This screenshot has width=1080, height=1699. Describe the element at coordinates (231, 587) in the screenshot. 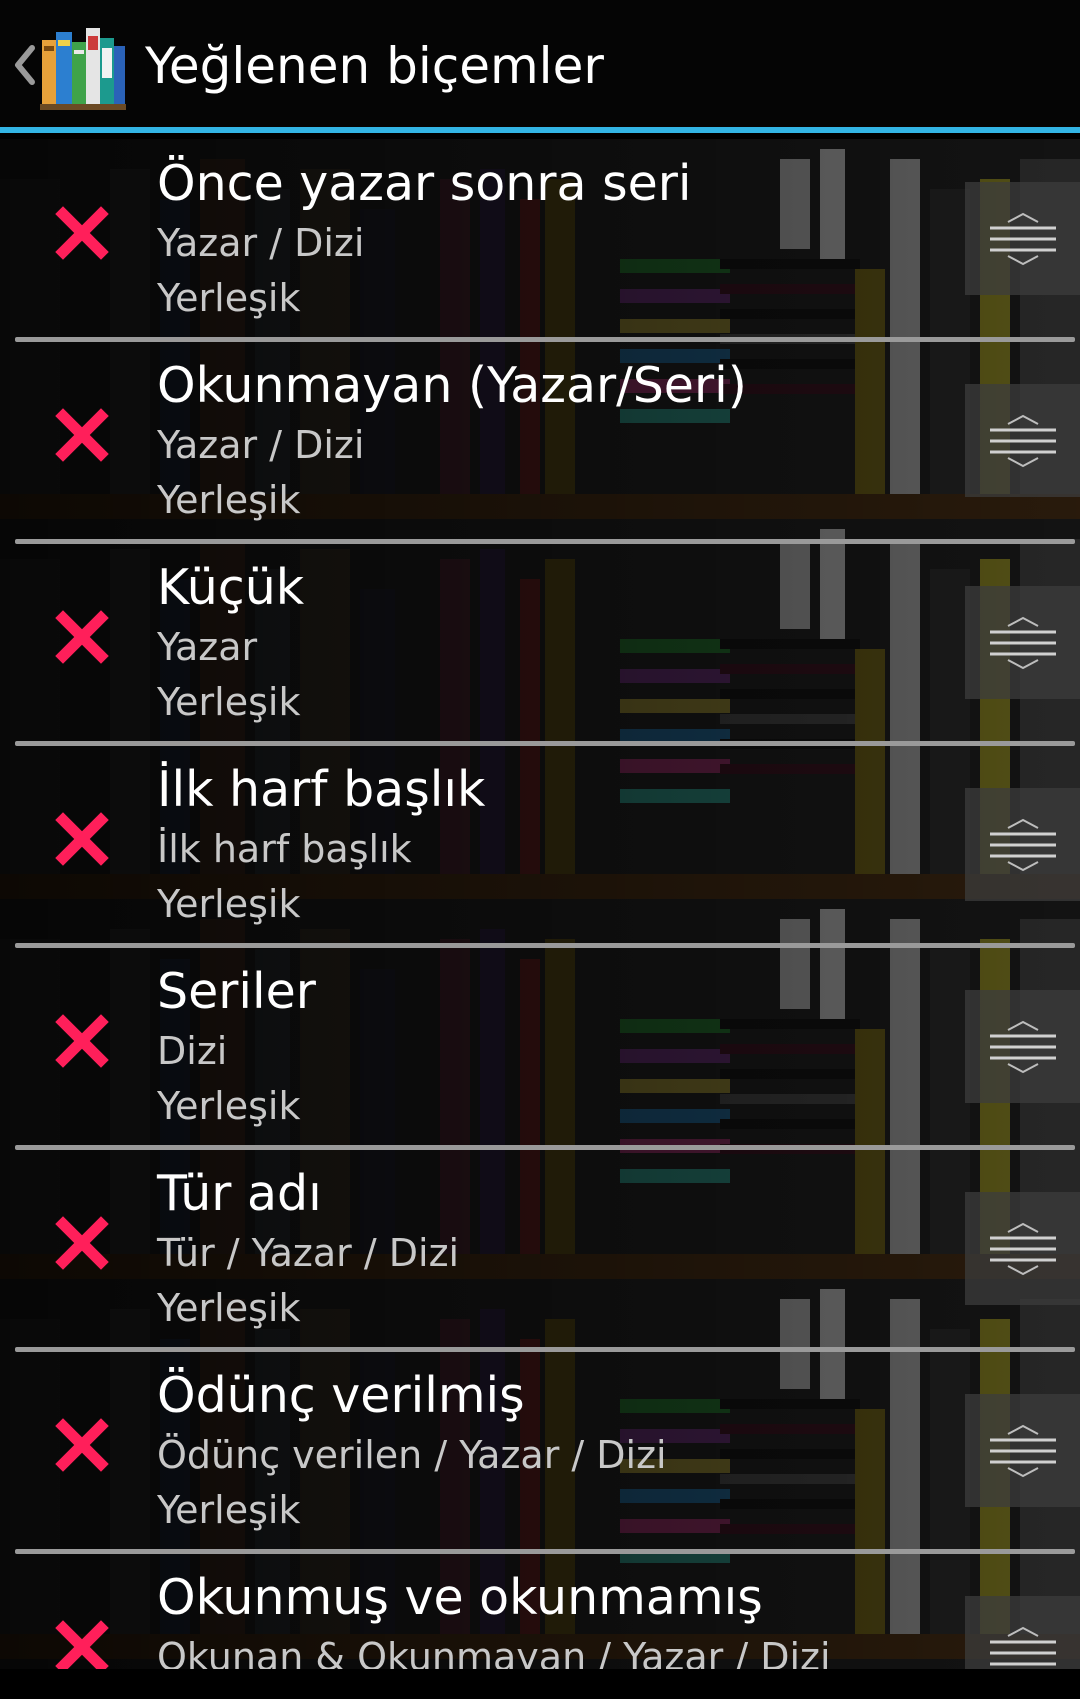

I see `style-name: Küçük` at that location.